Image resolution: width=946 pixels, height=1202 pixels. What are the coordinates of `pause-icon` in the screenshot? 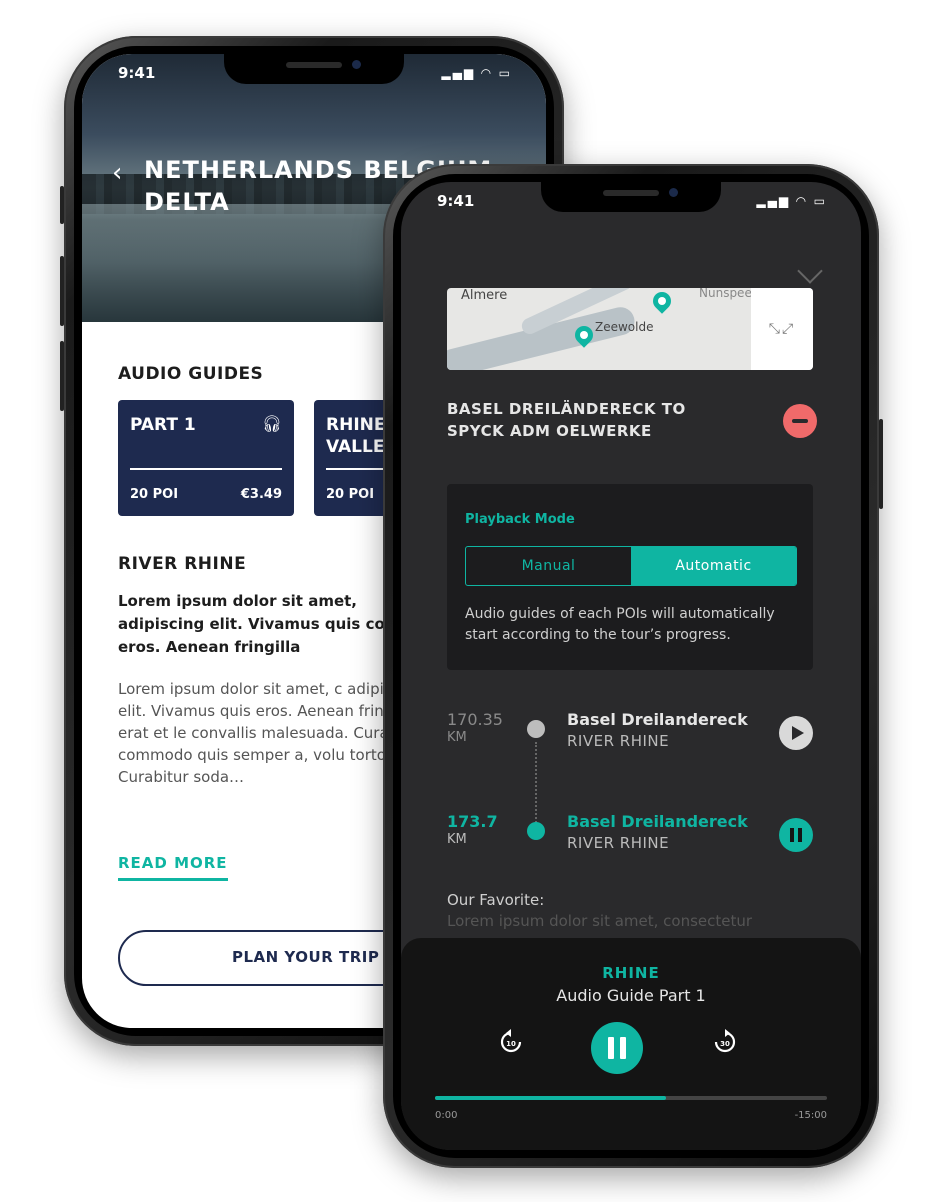 It's located at (796, 835).